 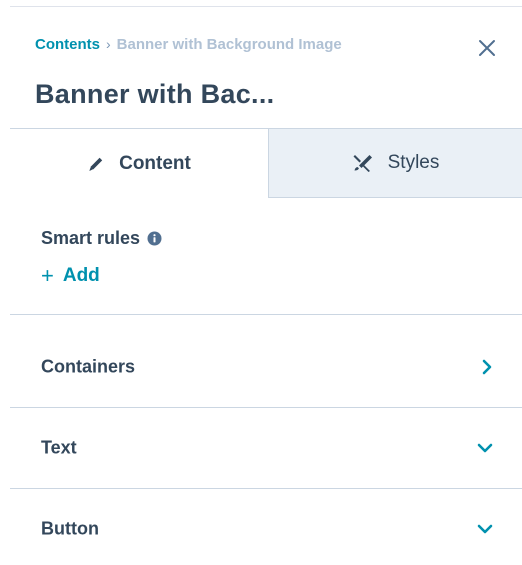 What do you see at coordinates (413, 162) in the screenshot?
I see `tab-styles-label: Styles` at bounding box center [413, 162].